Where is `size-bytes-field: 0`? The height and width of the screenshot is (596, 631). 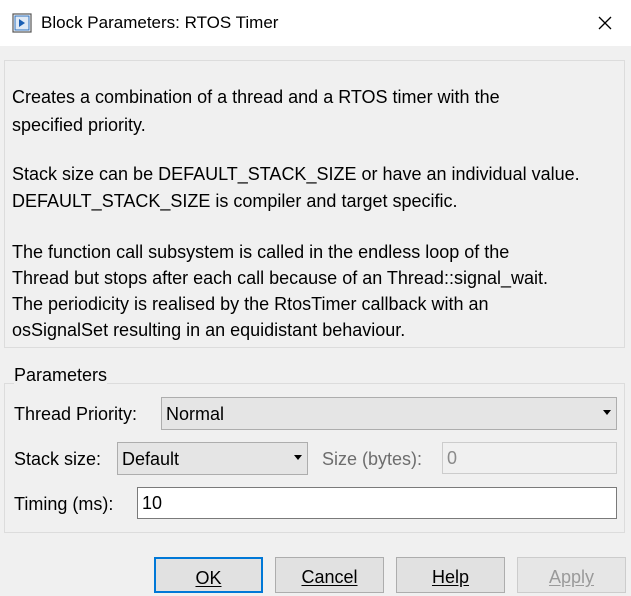
size-bytes-field: 0 is located at coordinates (529, 458).